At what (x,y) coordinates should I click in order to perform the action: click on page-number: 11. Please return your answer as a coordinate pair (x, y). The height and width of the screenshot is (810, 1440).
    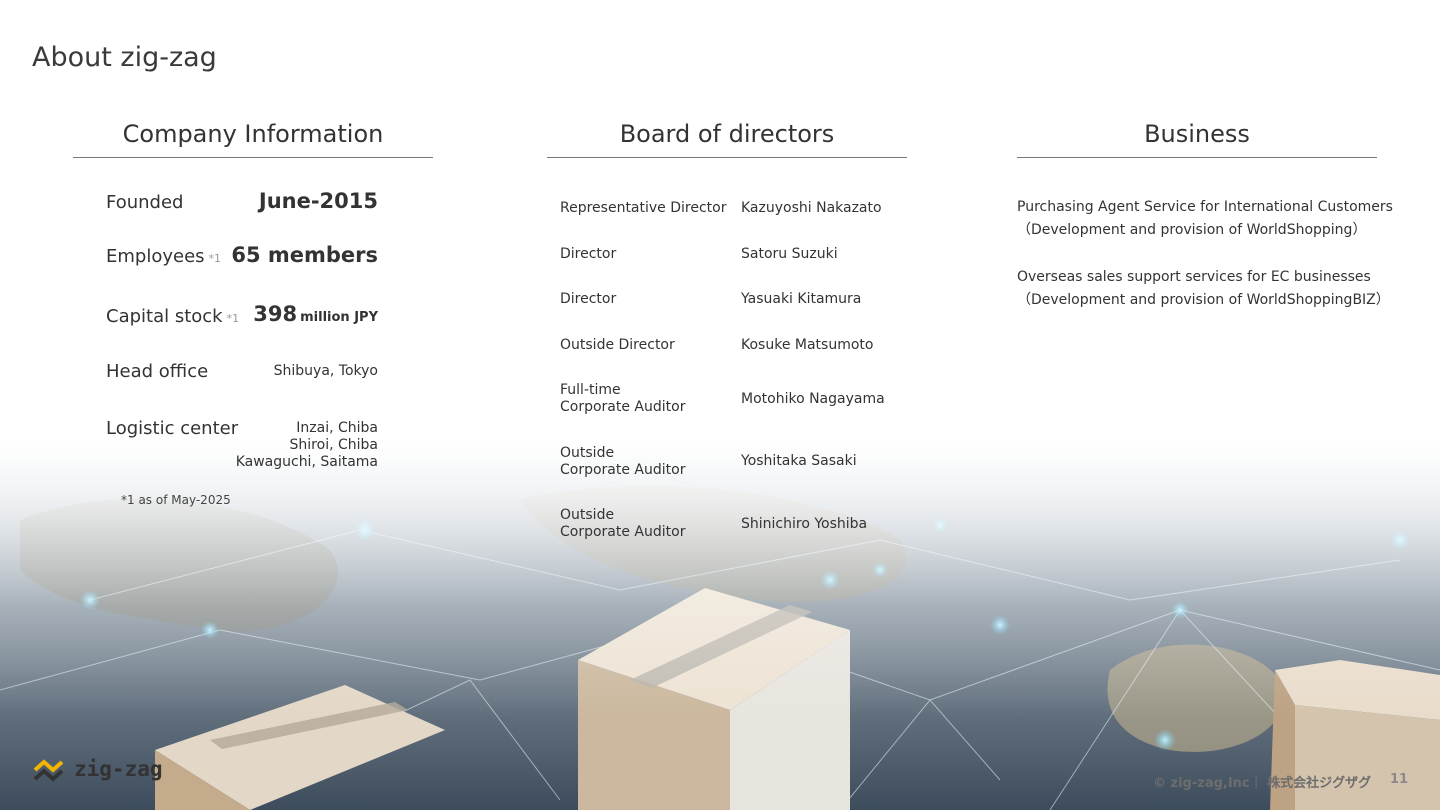
    Looking at the image, I should click on (1399, 779).